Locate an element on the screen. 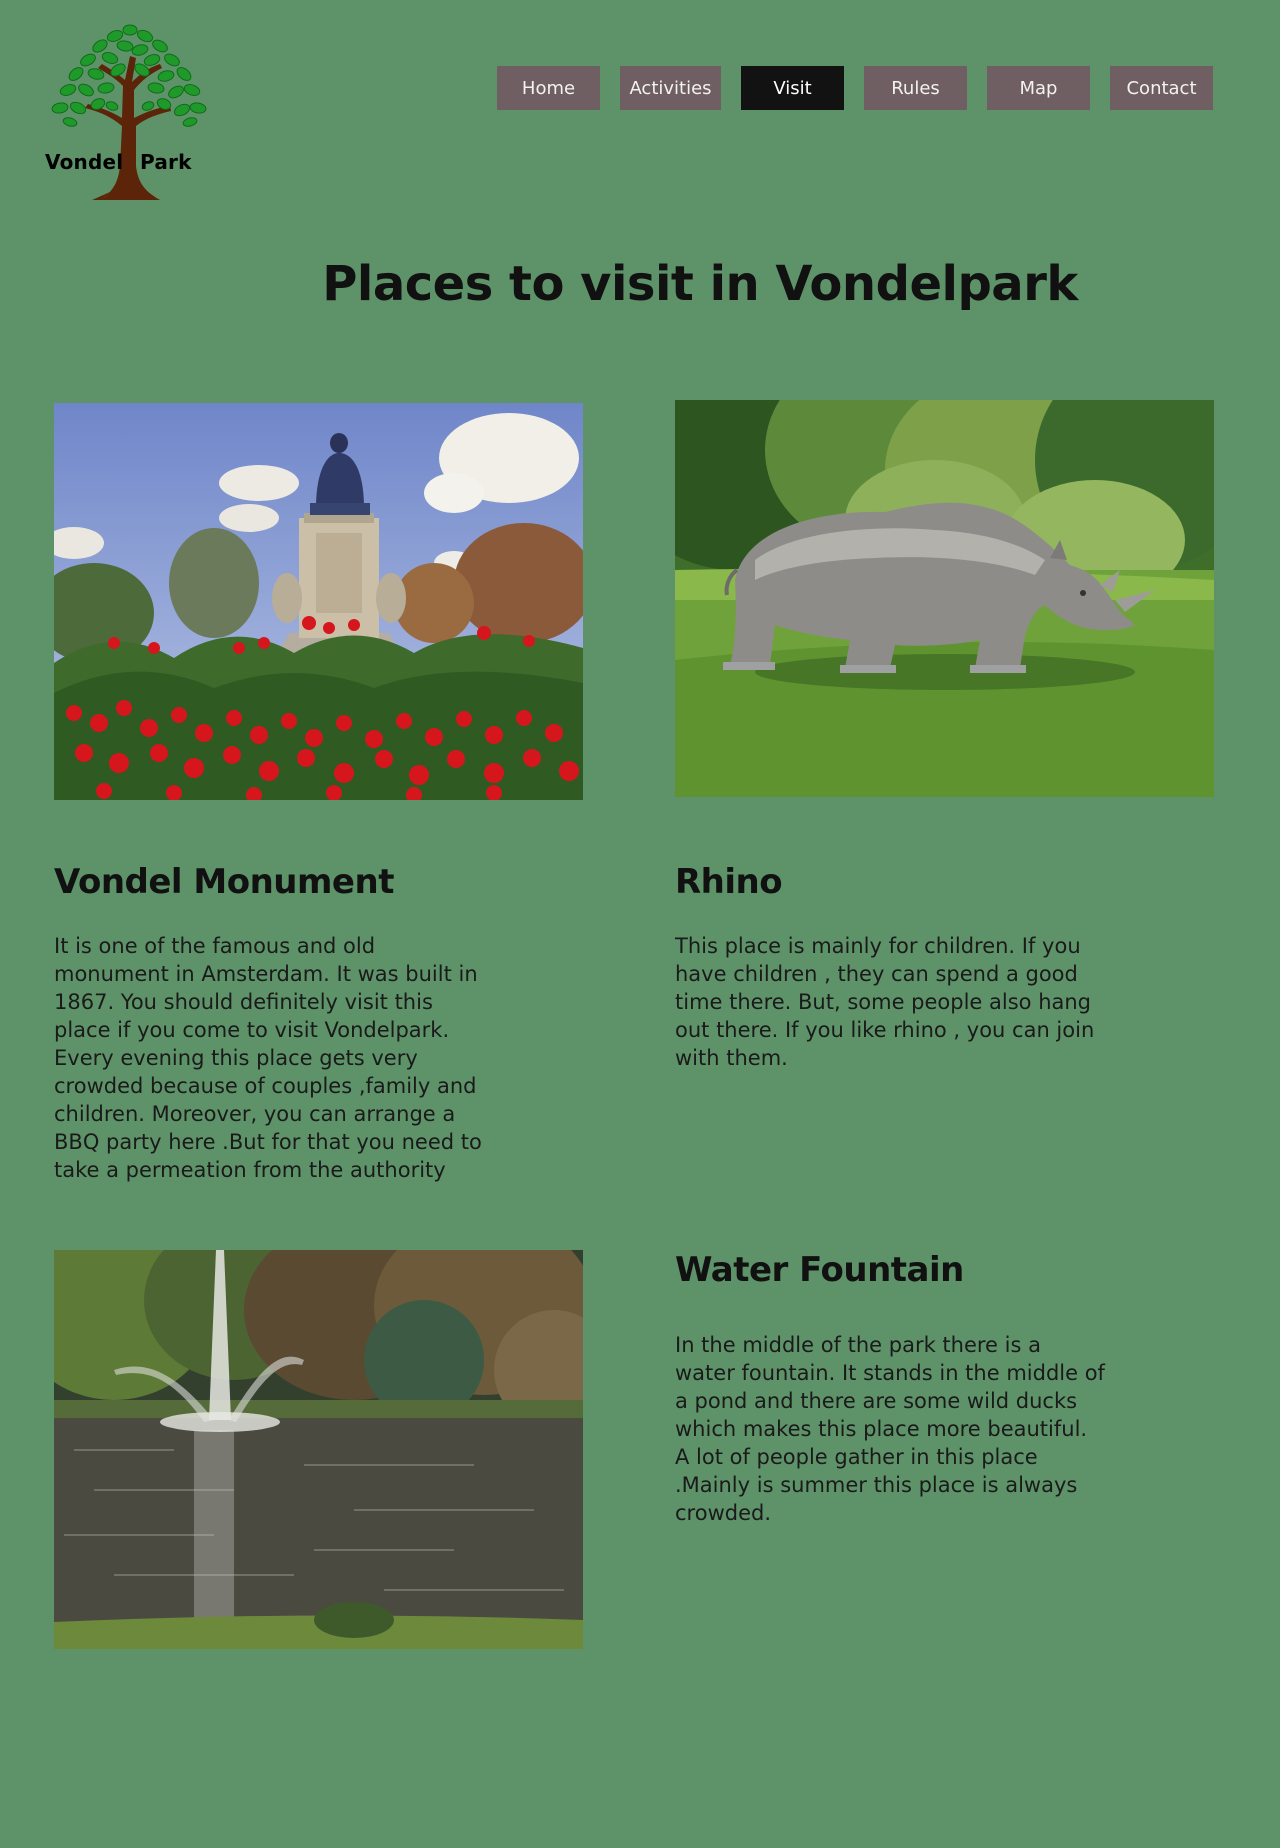  logo-word-vondel: Vondel is located at coordinates (84, 162).